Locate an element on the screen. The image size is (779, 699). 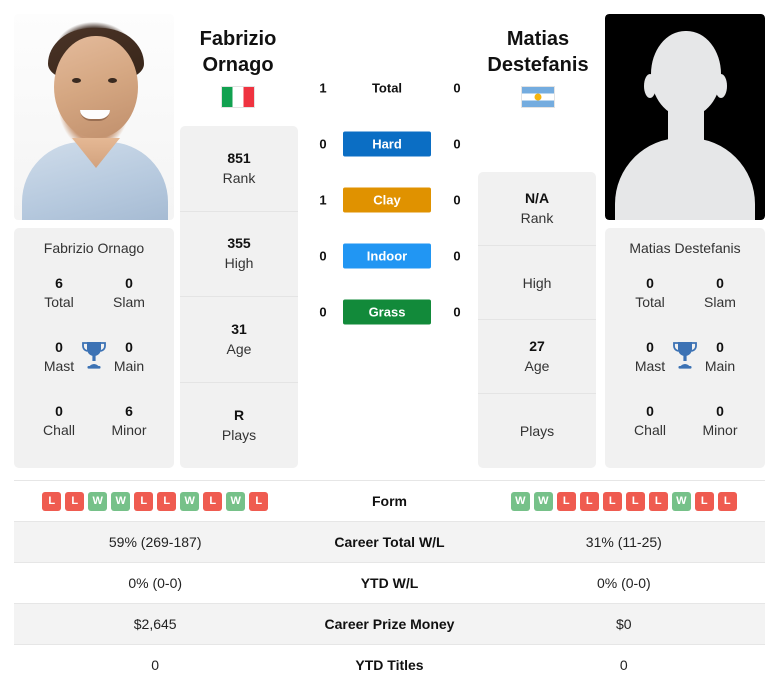
high-label-left: High is located at coordinates (239, 263).